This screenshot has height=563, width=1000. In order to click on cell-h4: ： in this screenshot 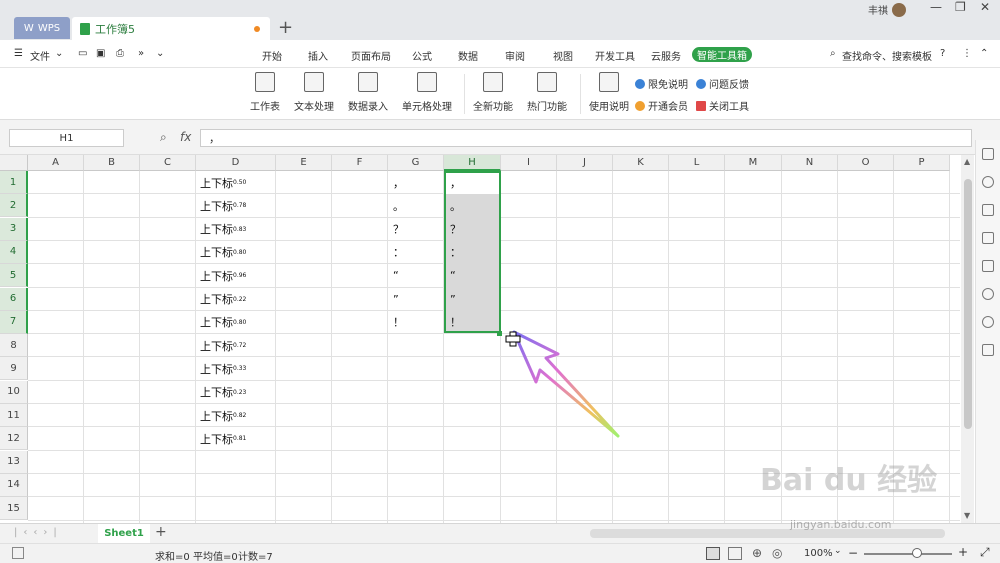, I will do `click(454, 252)`.